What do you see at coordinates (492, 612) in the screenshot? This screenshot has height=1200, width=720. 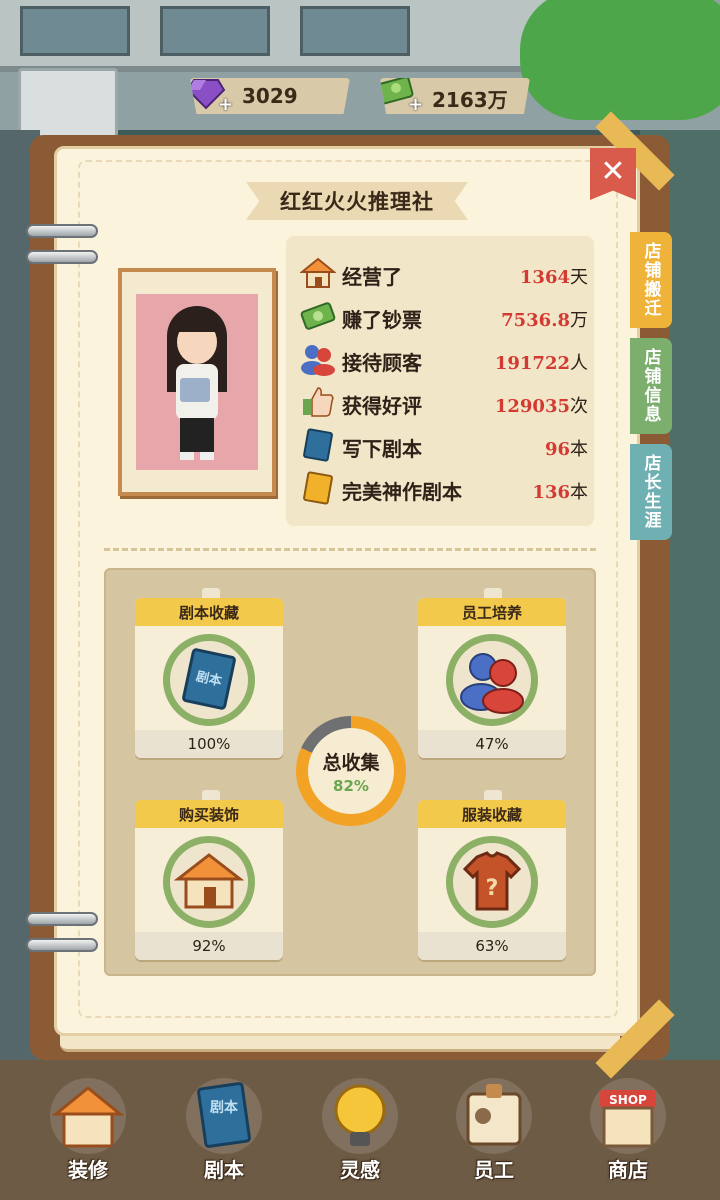 I see `card-title: 员工培养` at bounding box center [492, 612].